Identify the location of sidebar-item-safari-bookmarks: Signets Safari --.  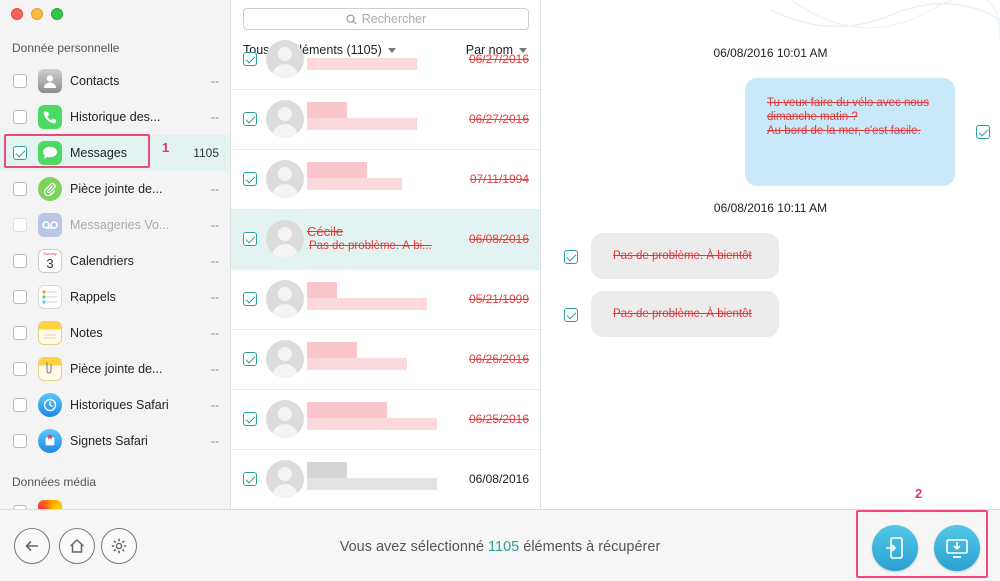
(115, 441).